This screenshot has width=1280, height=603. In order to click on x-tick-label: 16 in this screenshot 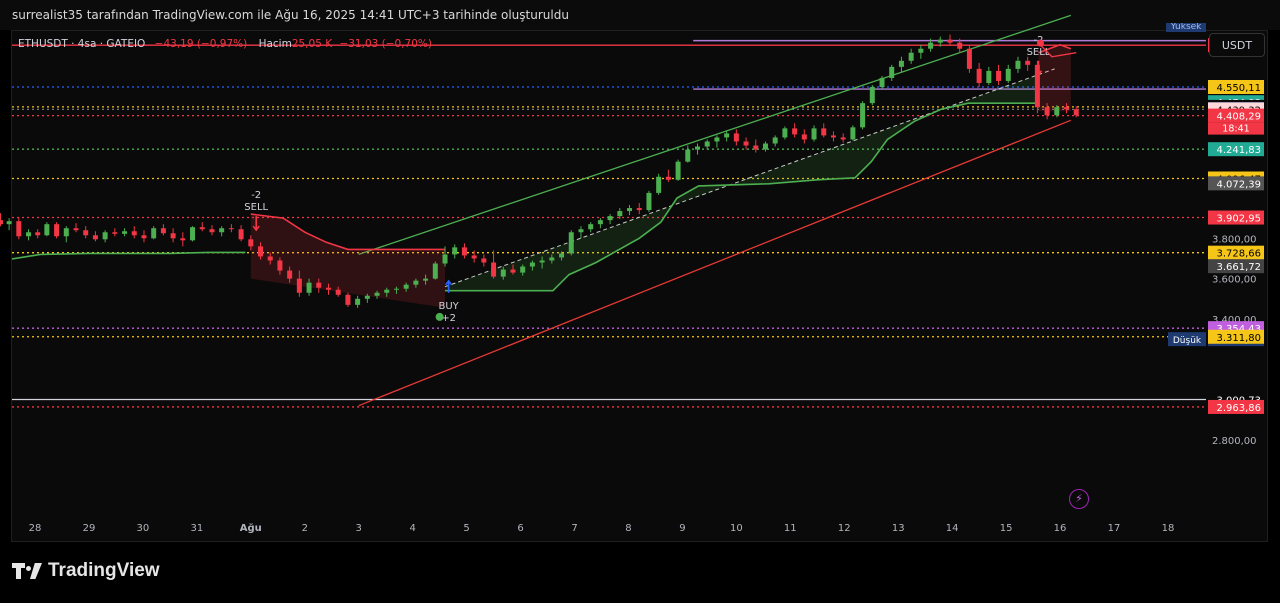, I will do `click(1060, 528)`.